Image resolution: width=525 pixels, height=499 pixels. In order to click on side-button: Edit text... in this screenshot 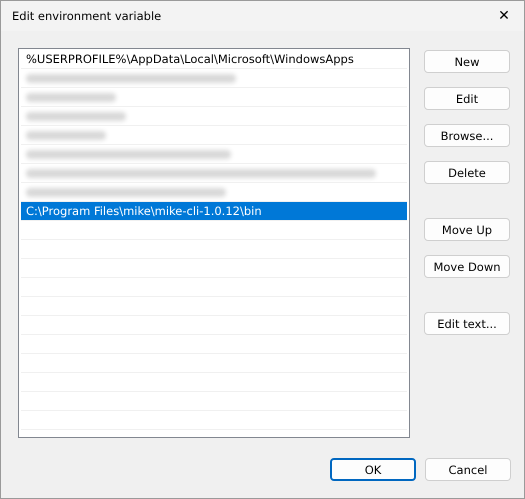, I will do `click(467, 323)`.